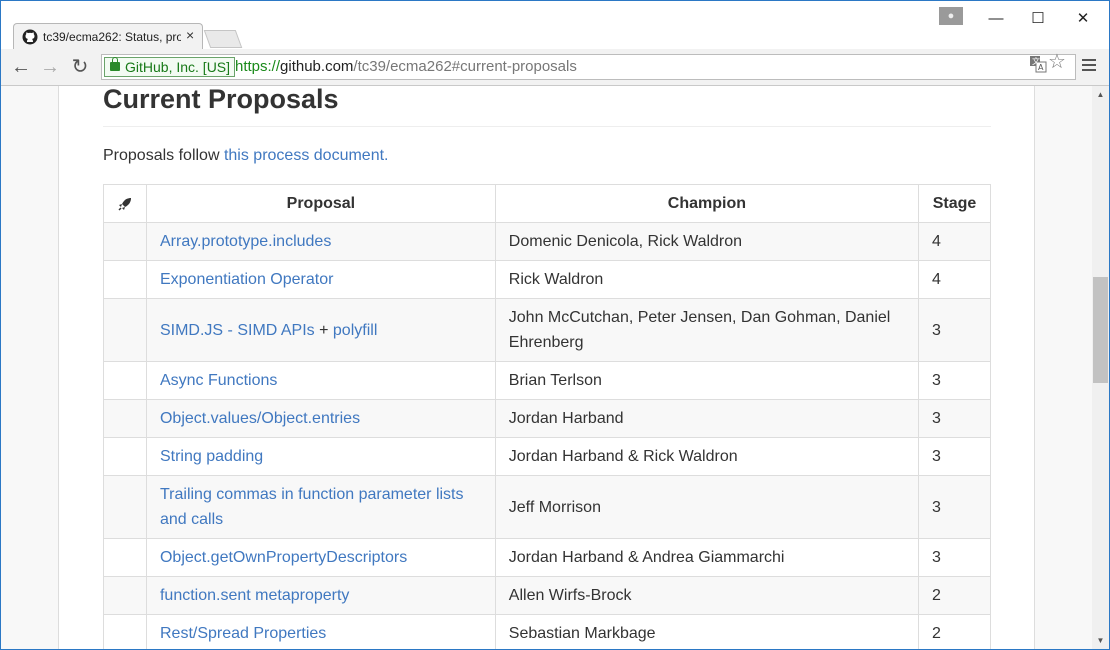  I want to click on table-row: Async Functions Brian Terlson 3, so click(547, 380).